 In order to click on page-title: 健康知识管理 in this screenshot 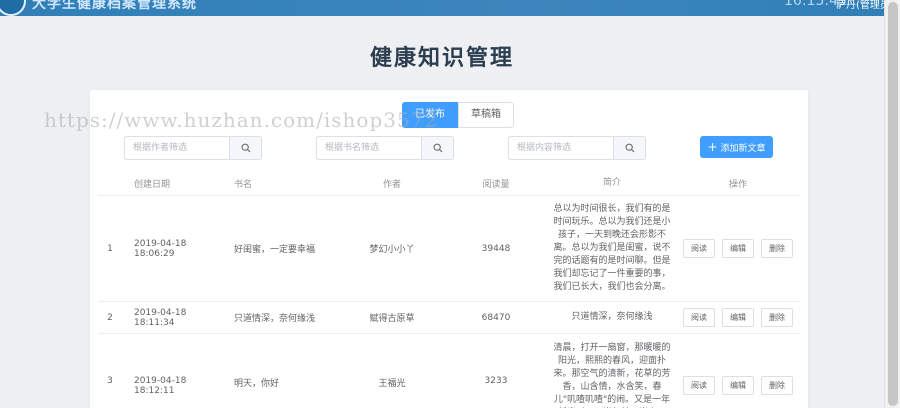, I will do `click(441, 58)`.